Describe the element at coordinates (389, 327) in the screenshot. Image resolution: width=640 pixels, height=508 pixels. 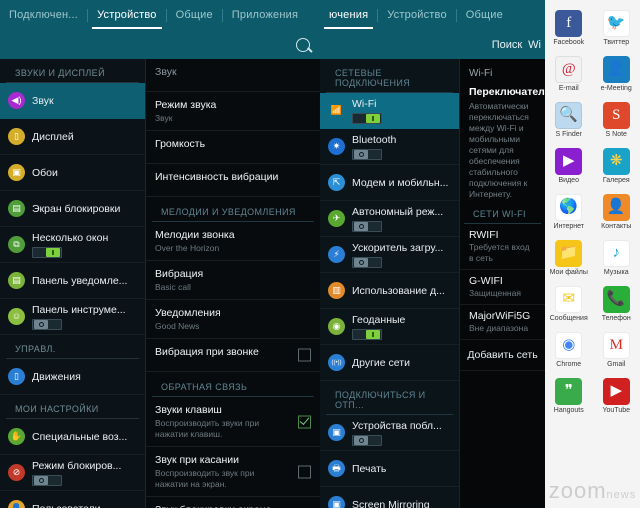
I see `settings-item-location: ◉ Геоданные` at that location.